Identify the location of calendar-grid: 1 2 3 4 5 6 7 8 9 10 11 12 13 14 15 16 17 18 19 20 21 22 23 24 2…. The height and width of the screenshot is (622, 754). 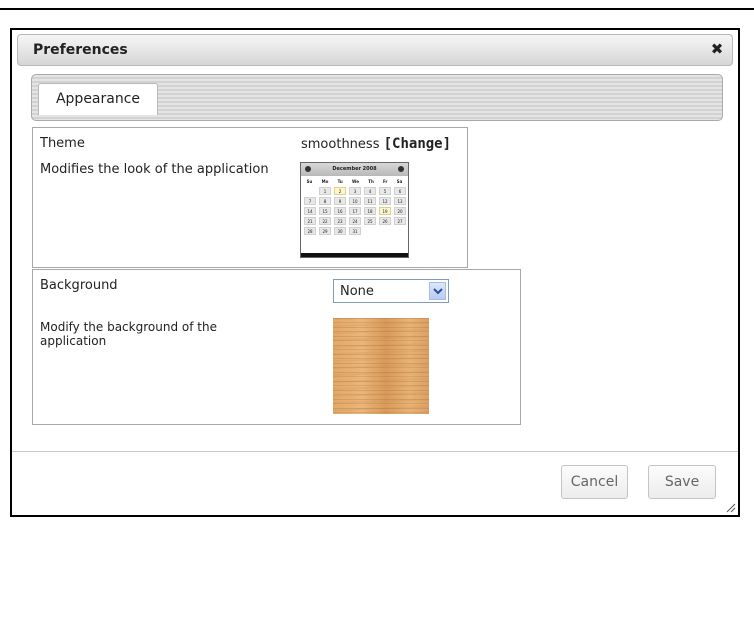
(354, 211).